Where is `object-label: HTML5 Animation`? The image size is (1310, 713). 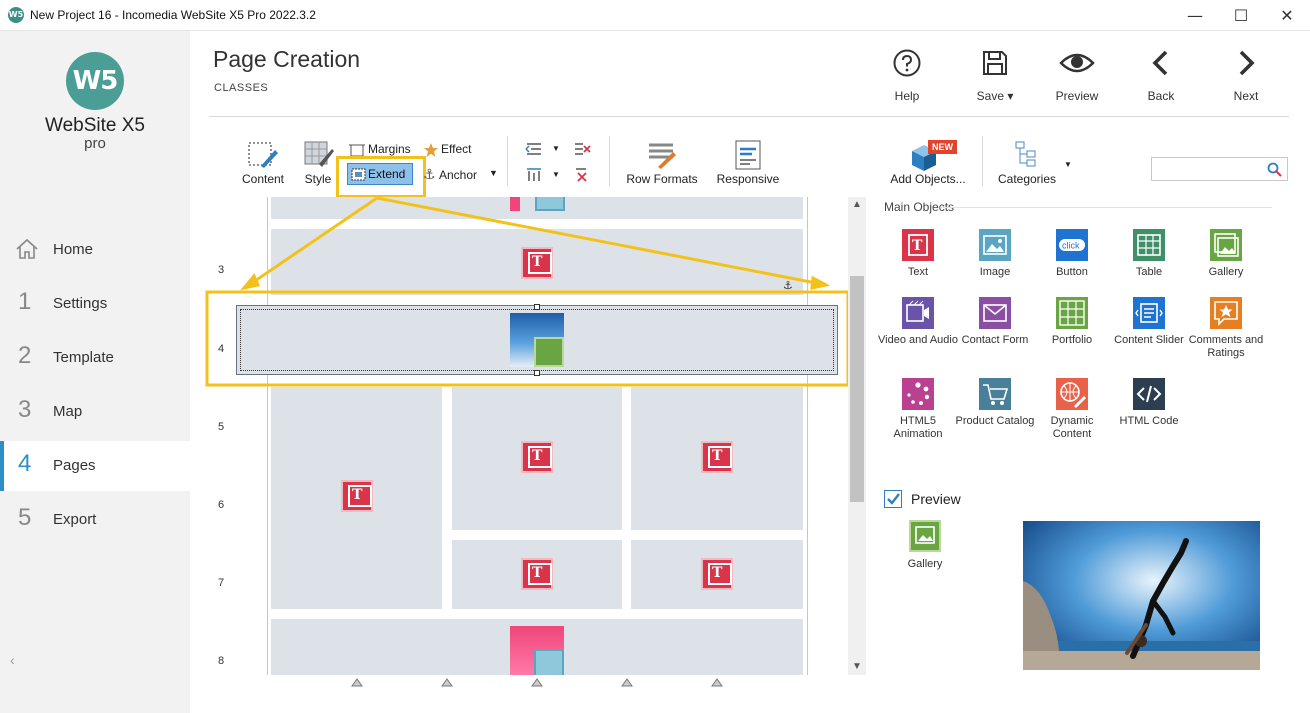
object-label: HTML5 Animation is located at coordinates (918, 427).